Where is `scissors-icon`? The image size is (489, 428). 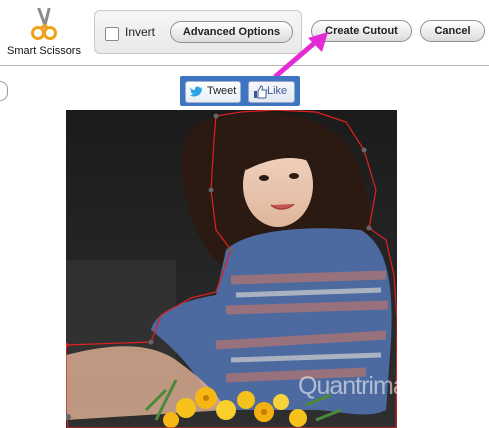 scissors-icon is located at coordinates (44, 24).